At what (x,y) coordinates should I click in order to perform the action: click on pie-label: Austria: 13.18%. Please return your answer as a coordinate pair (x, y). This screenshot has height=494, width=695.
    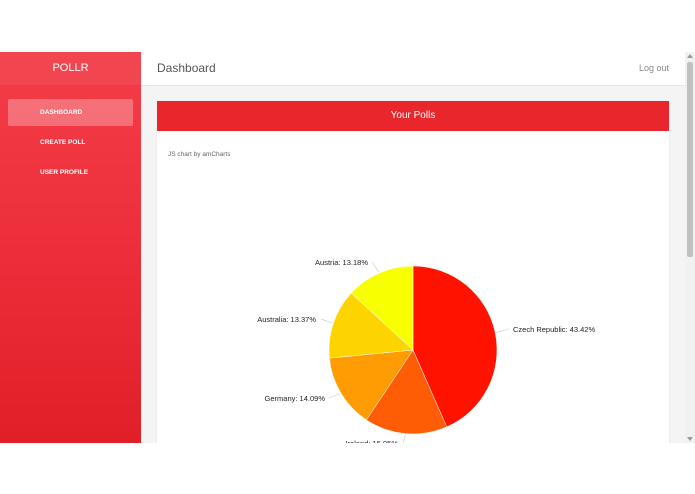
    Looking at the image, I should click on (341, 262).